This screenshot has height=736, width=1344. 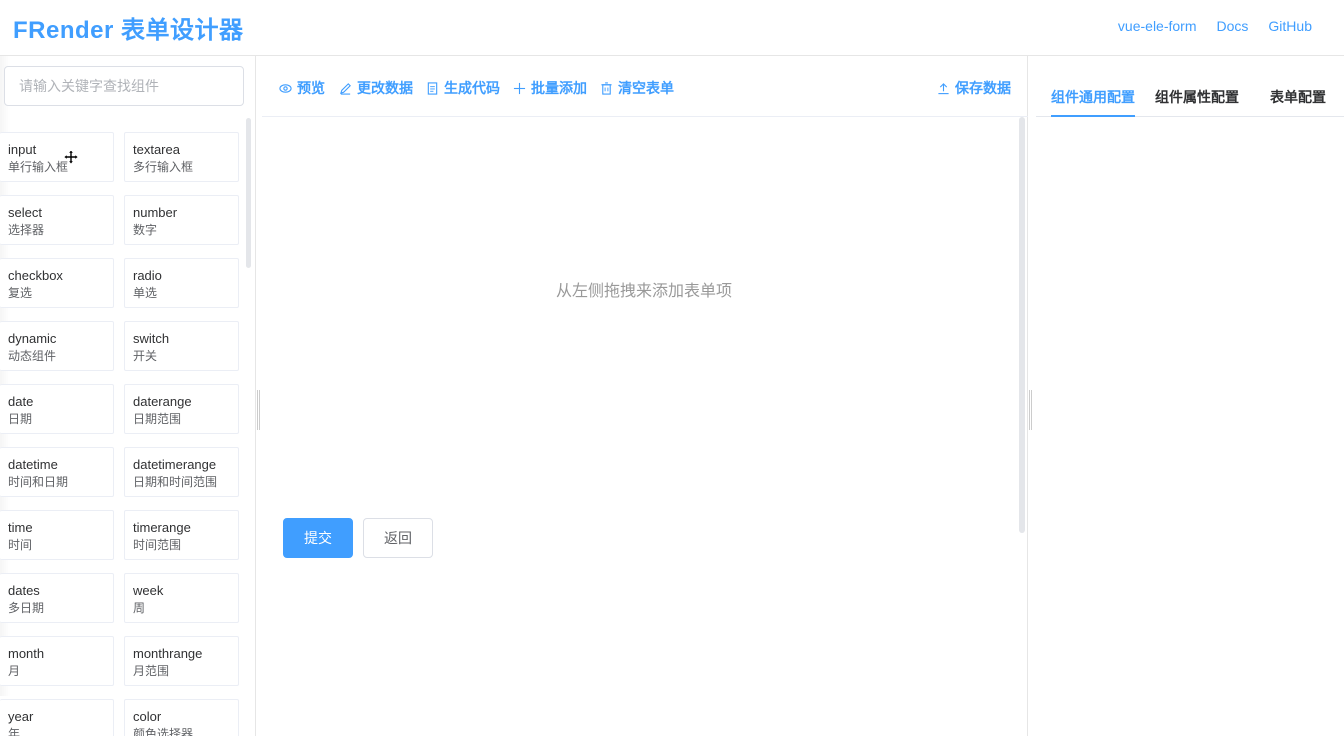 I want to click on component-card-month: month 月, so click(x=57, y=661).